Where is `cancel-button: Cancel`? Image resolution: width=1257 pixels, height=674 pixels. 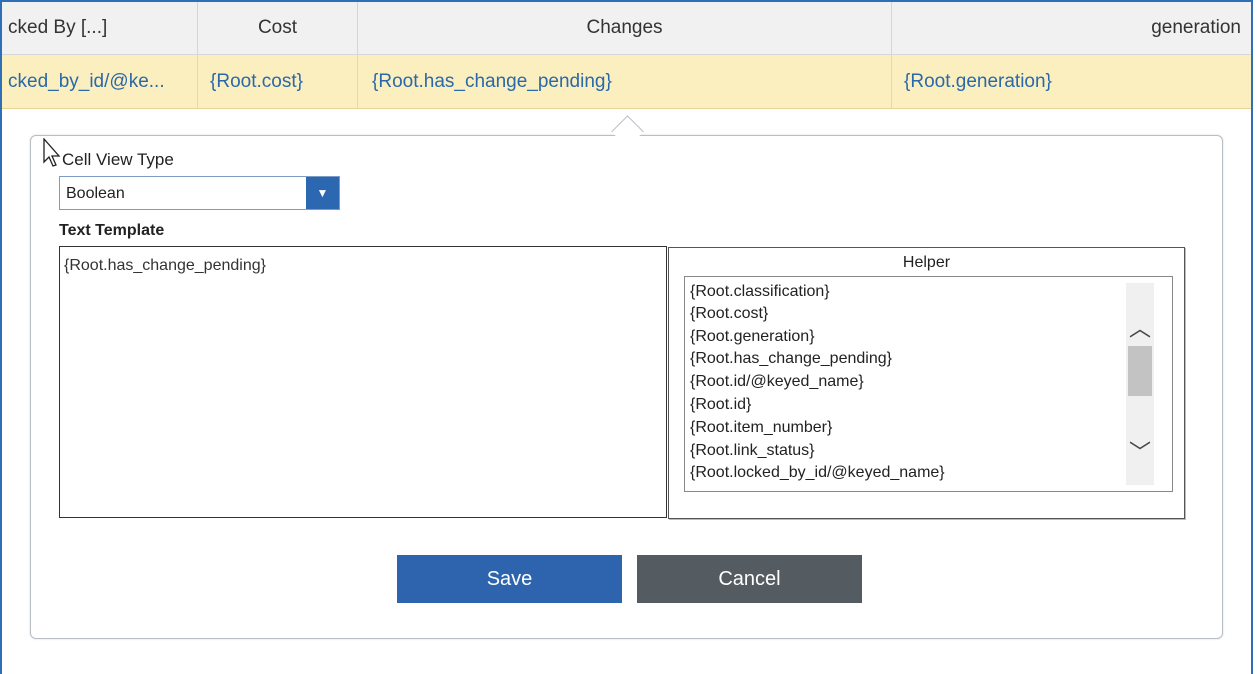
cancel-button: Cancel is located at coordinates (749, 579).